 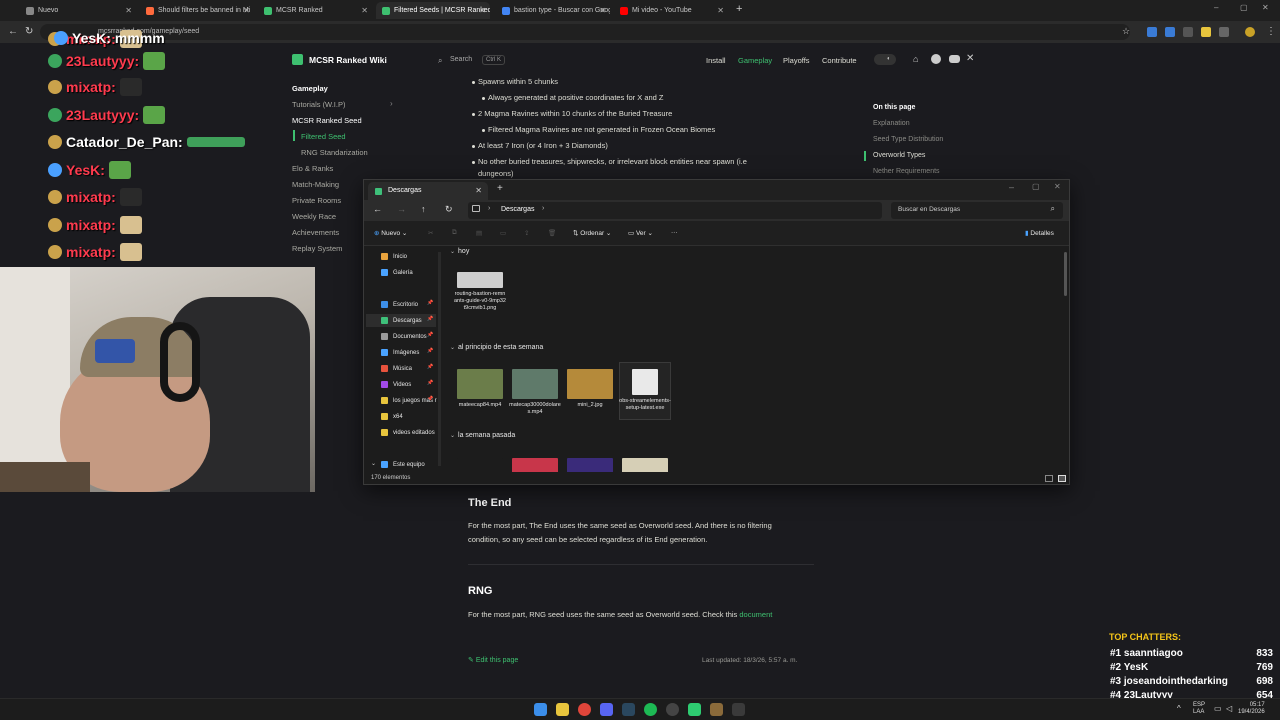 What do you see at coordinates (674, 232) in the screenshot?
I see `more-options-button: ···` at bounding box center [674, 232].